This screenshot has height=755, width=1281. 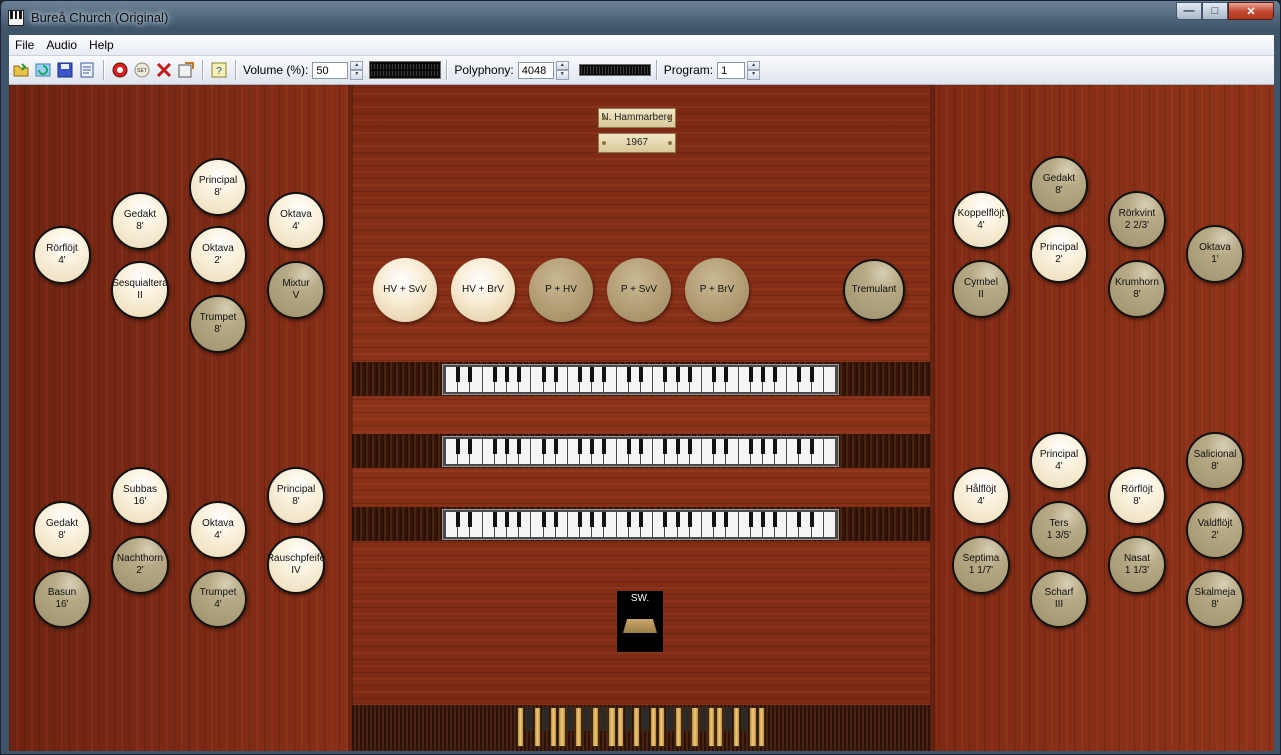 What do you see at coordinates (1215, 254) in the screenshot?
I see `stop-knob: Oktava 1'` at bounding box center [1215, 254].